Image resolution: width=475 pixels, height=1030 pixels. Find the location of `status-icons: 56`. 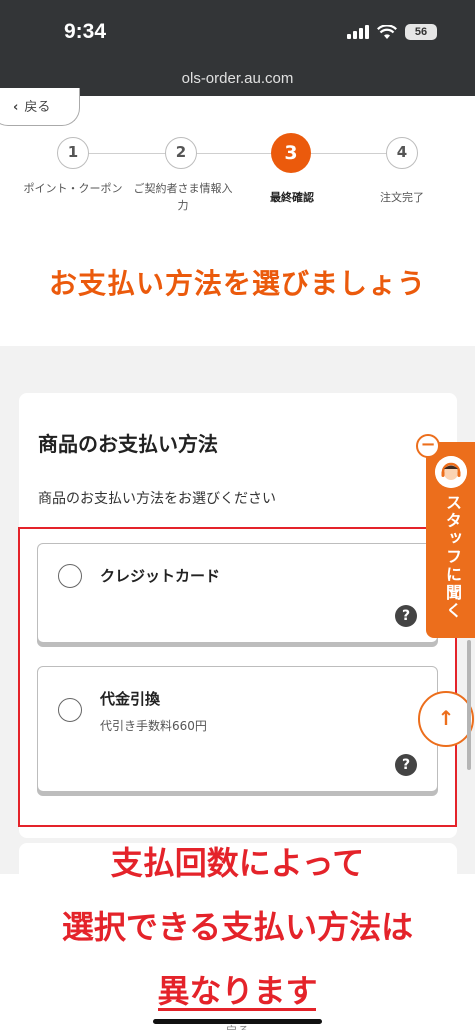

status-icons: 56 is located at coordinates (392, 32).